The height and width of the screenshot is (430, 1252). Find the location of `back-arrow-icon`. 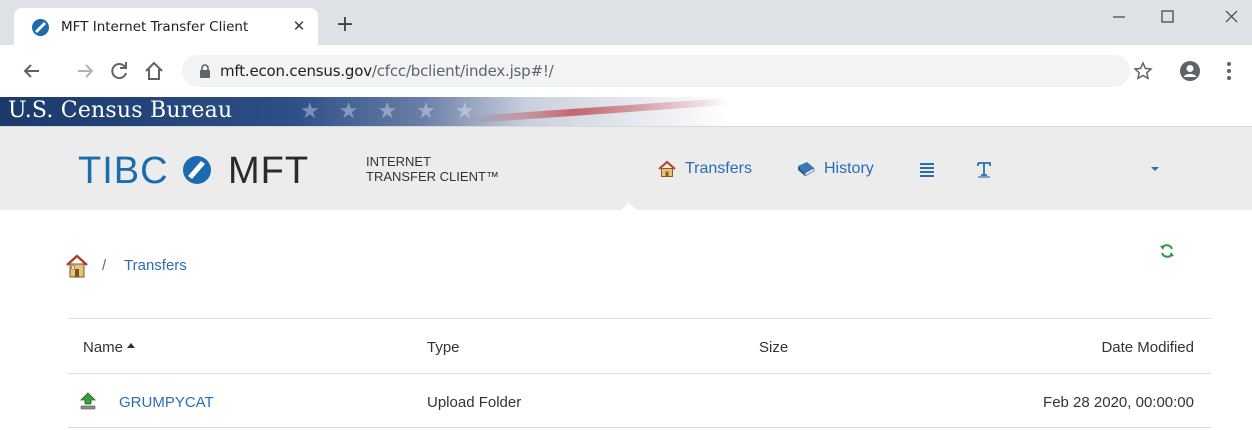

back-arrow-icon is located at coordinates (32, 71).